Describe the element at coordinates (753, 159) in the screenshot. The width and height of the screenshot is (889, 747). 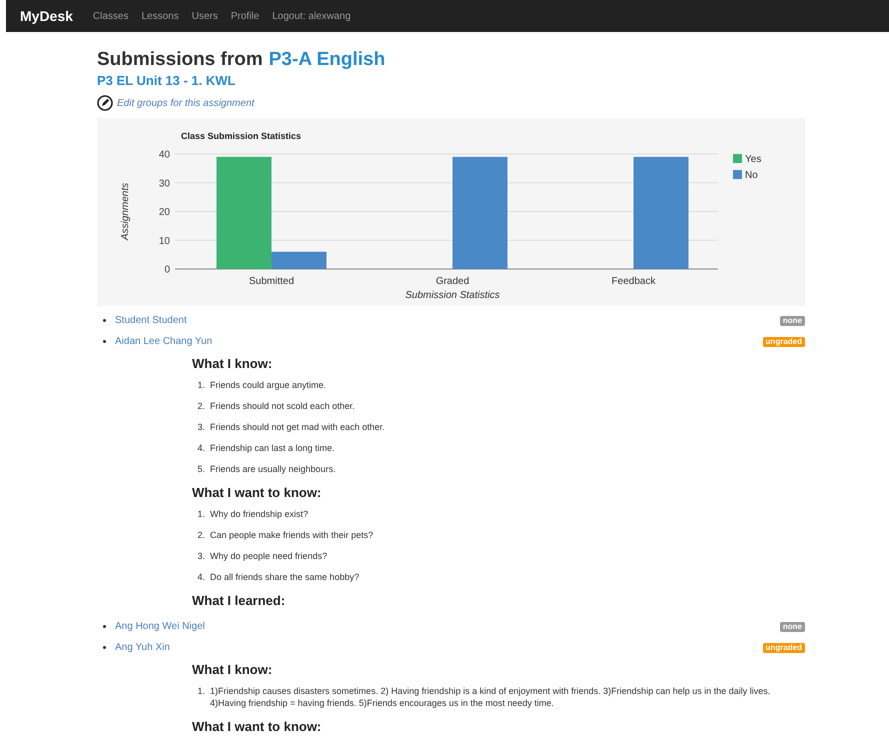
I see `legend-label: Yes` at that location.